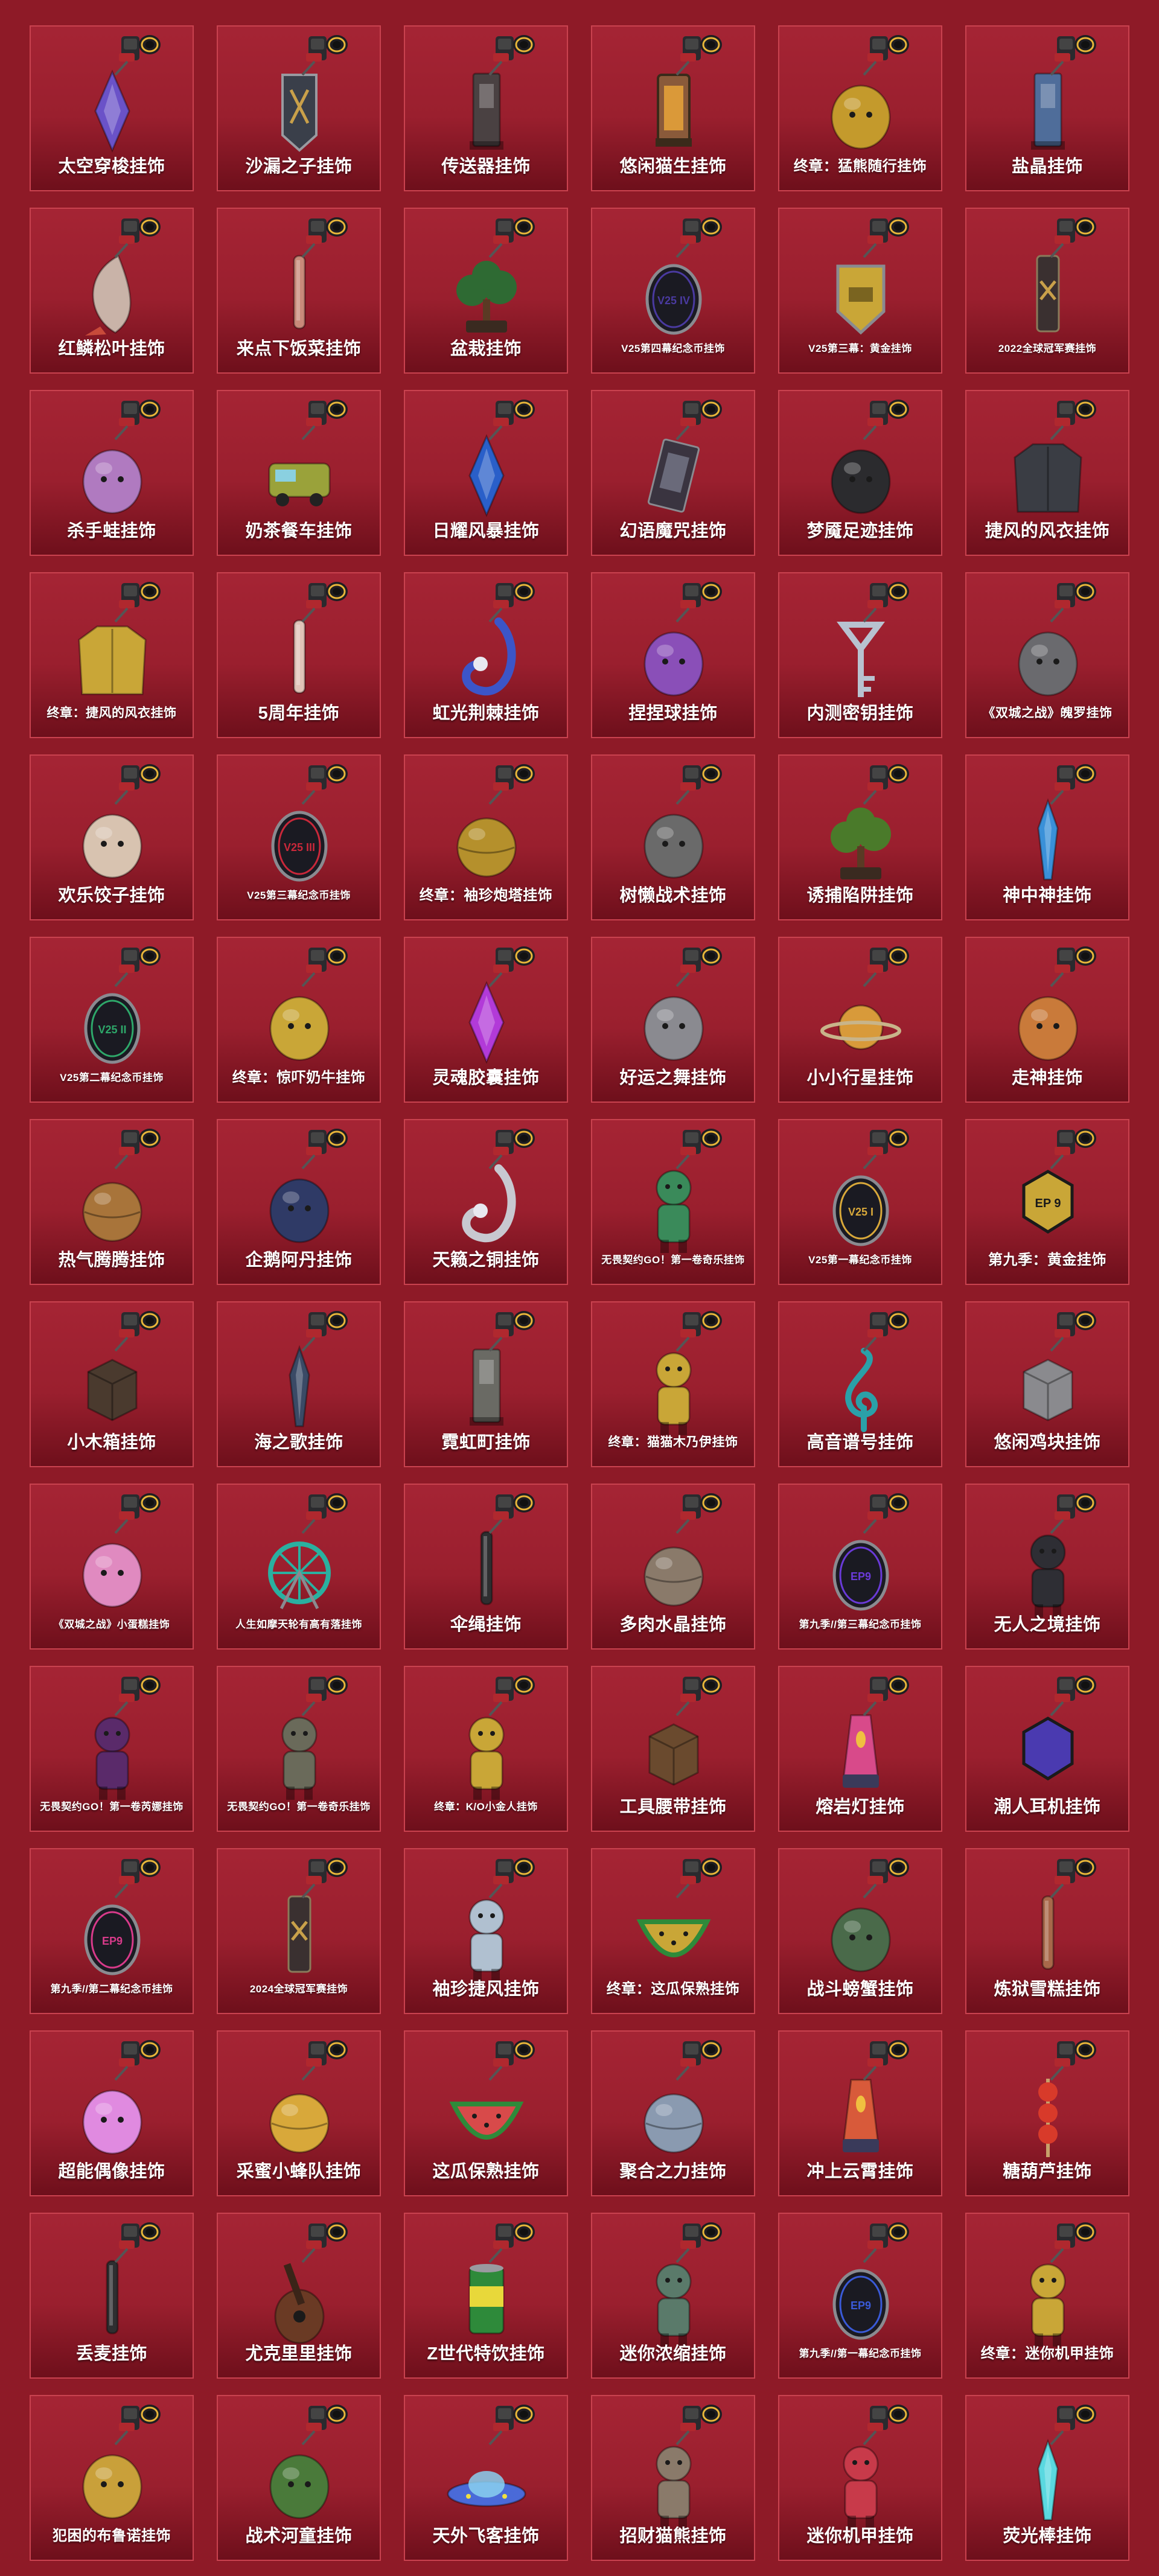 The height and width of the screenshot is (2576, 1159). What do you see at coordinates (860, 1931) in the screenshot?
I see `charm-card: 战斗螃蟹挂饰` at bounding box center [860, 1931].